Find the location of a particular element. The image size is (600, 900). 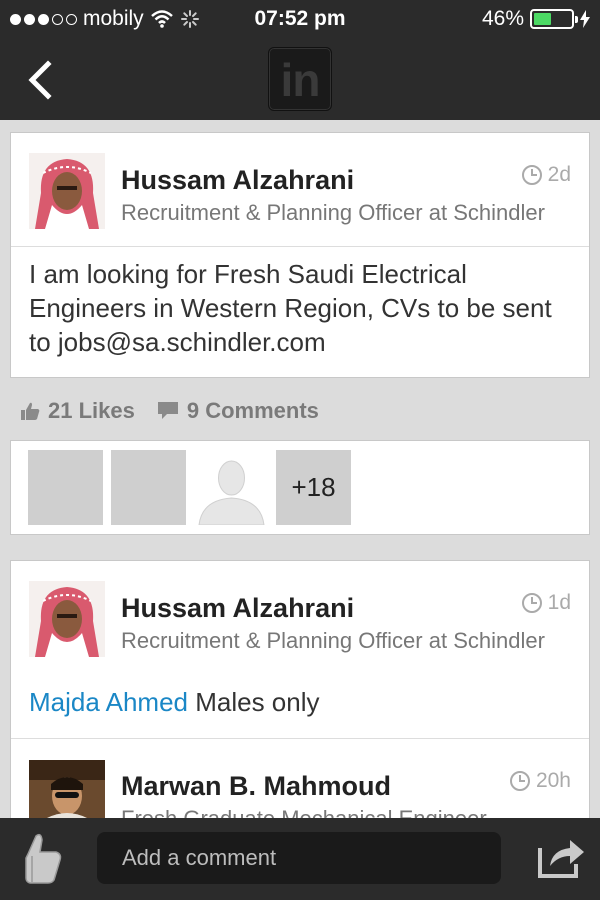

back-chevron-icon is located at coordinates (42, 80).